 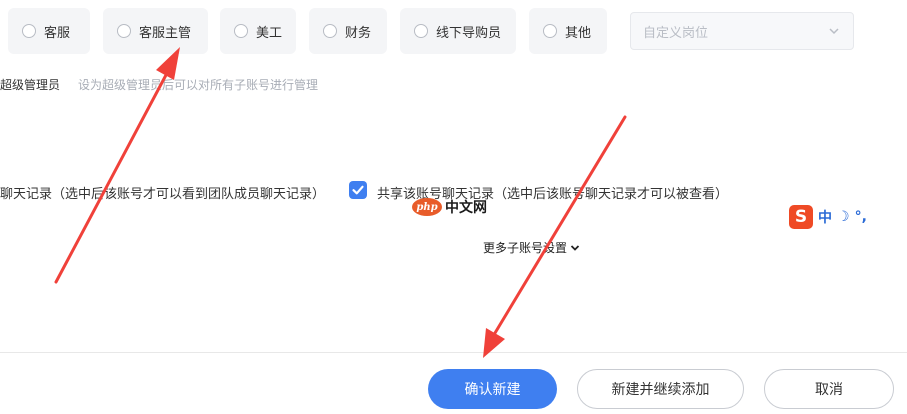 I want to click on more-settings-toggle: 更多子账号设置, so click(x=531, y=247).